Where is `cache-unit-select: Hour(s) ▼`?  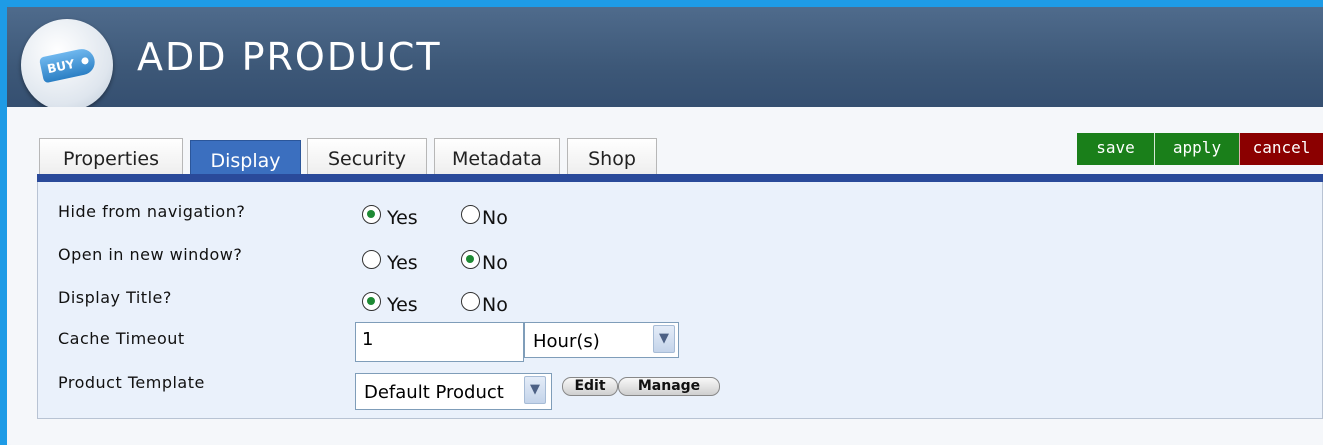 cache-unit-select: Hour(s) ▼ is located at coordinates (601, 340).